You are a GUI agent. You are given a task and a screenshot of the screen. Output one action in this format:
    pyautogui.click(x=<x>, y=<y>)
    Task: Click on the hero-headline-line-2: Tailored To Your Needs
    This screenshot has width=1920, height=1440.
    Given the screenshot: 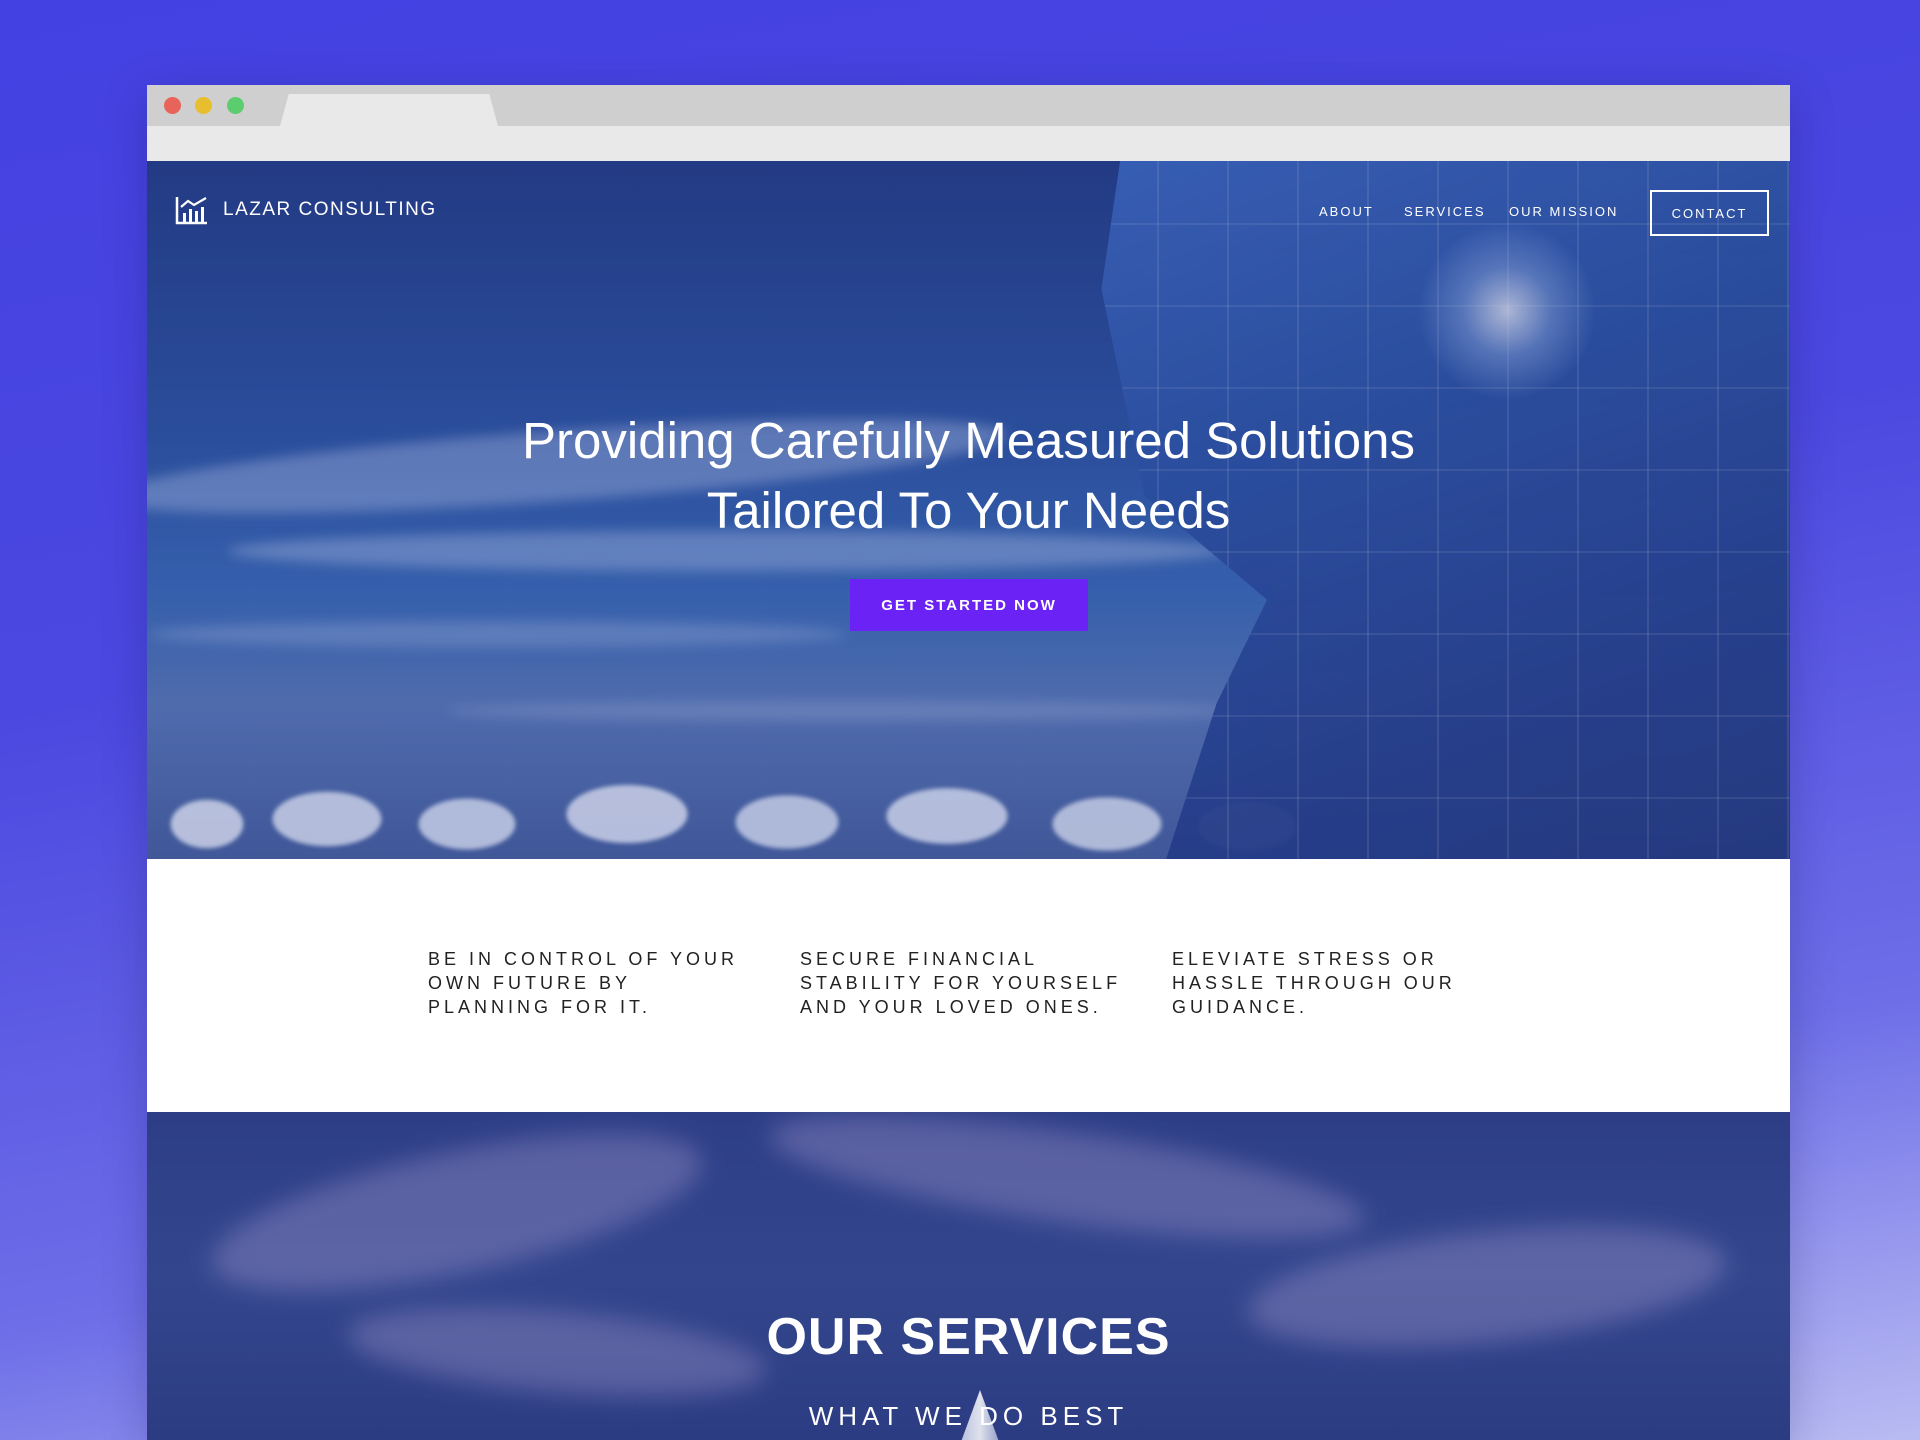 What is the action you would take?
    pyautogui.click(x=968, y=510)
    